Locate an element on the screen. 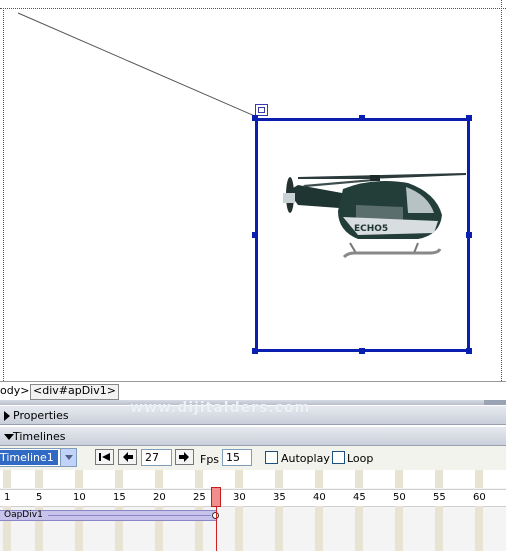  current-frame-input: 27 is located at coordinates (156, 457).